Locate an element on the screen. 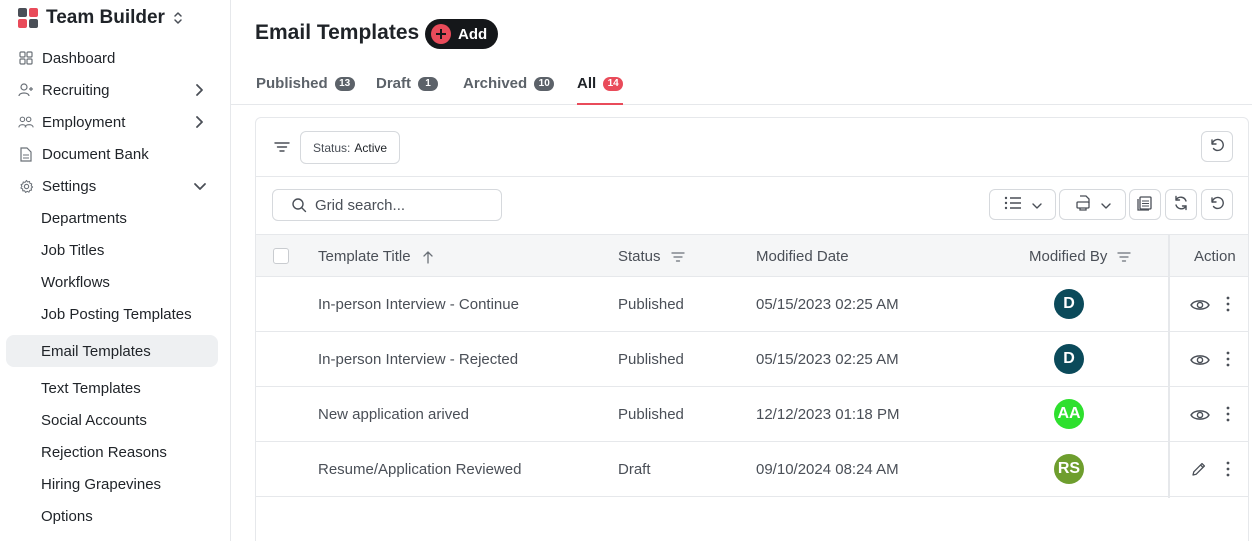 The image size is (1252, 541). sidebar-item-label: Dashboard is located at coordinates (79, 58).